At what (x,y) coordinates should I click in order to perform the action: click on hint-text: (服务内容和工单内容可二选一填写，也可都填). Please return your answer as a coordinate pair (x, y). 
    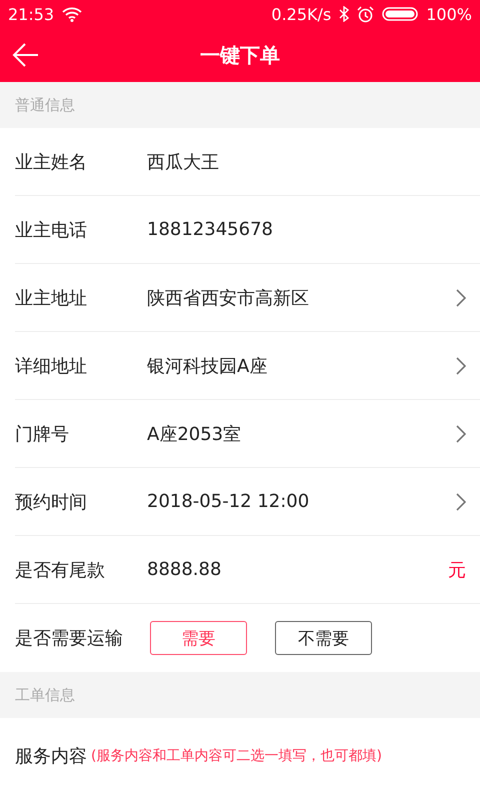
    Looking at the image, I should click on (236, 756).